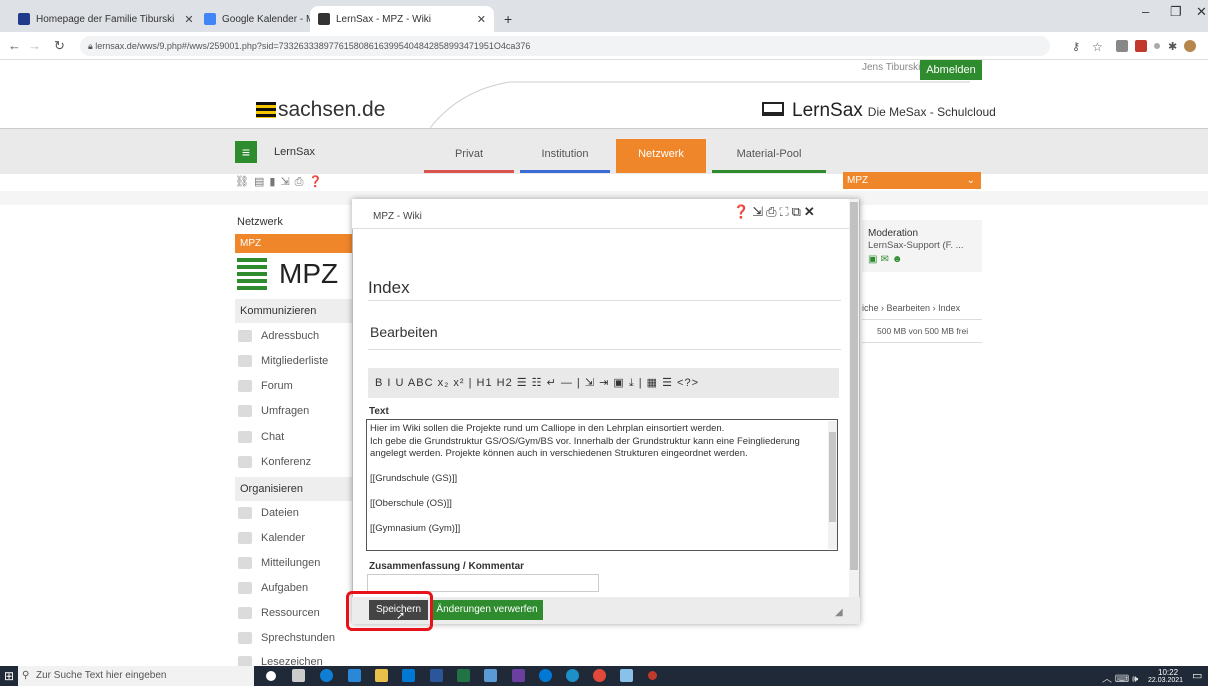 The height and width of the screenshot is (686, 1208). Describe the element at coordinates (436, 675) in the screenshot. I see `word-icon` at that location.